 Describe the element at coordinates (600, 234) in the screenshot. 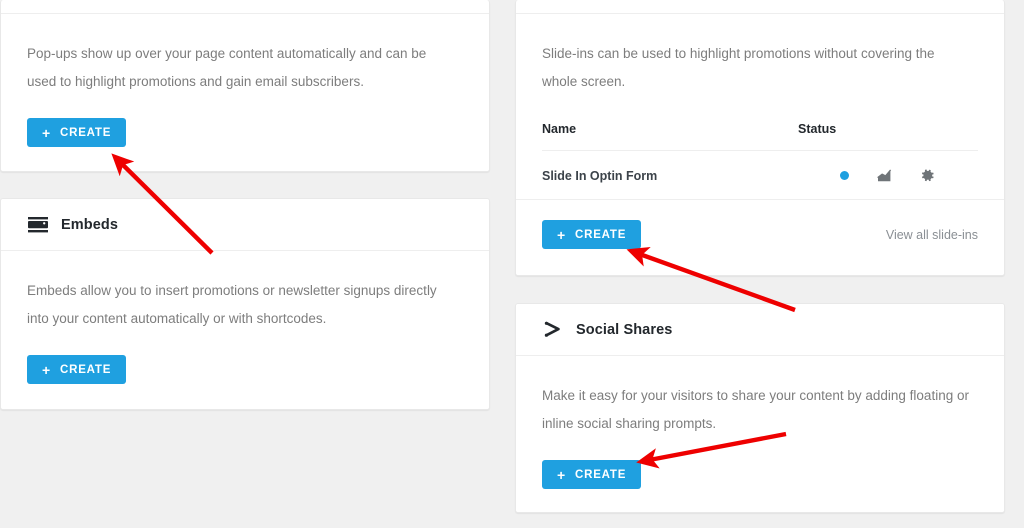

I see `slideins-create-label: CREATE` at that location.